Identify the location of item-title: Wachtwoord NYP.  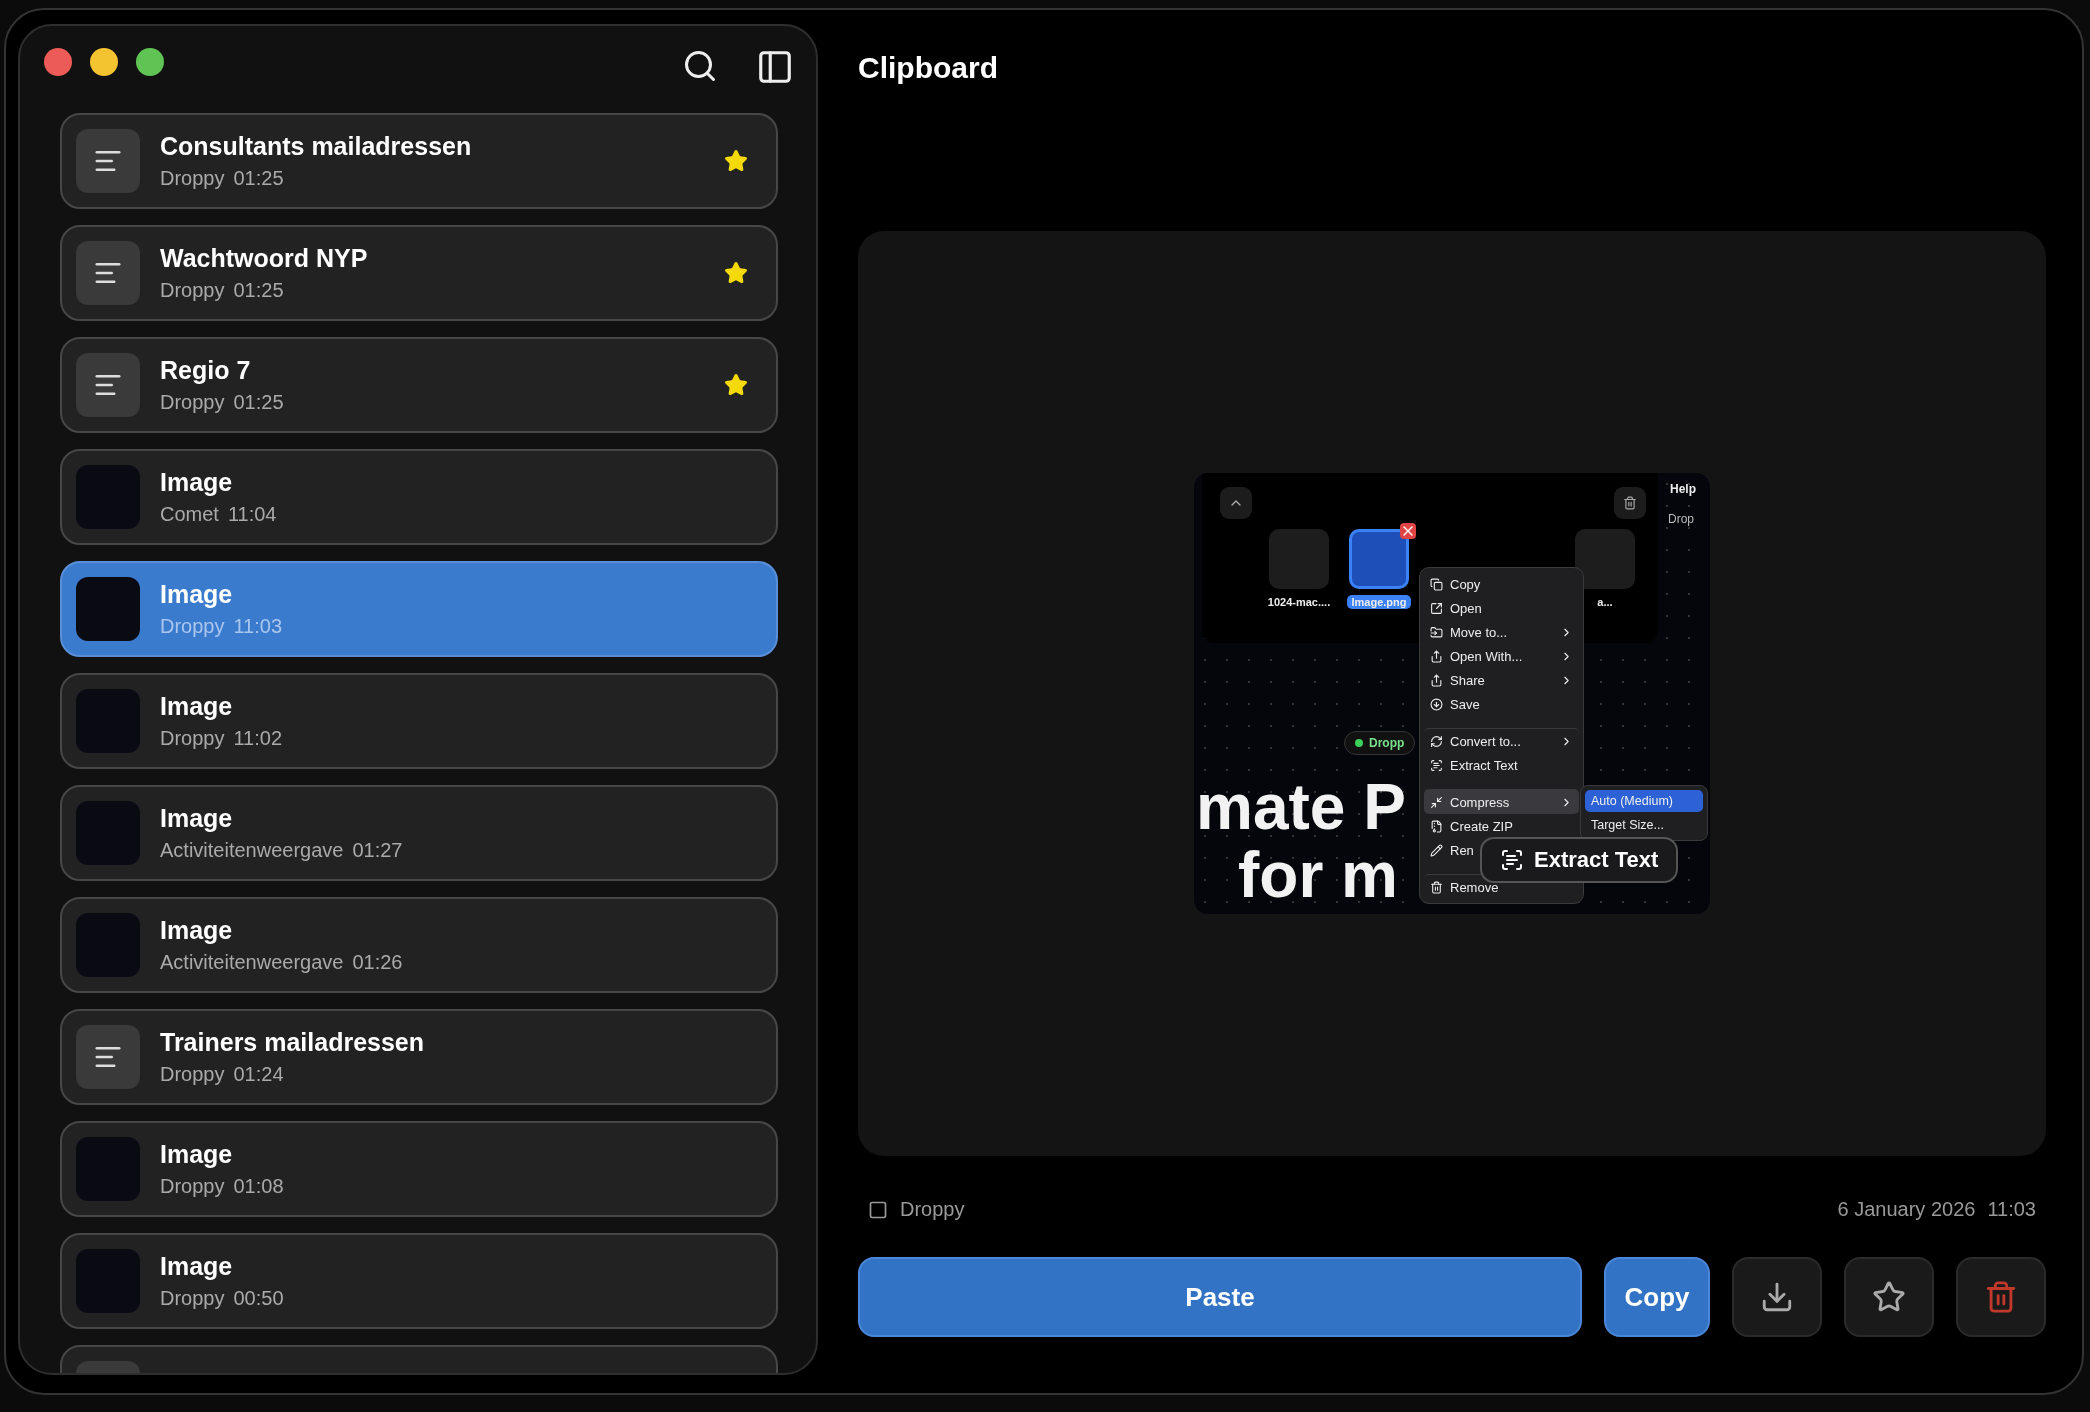
(264, 258).